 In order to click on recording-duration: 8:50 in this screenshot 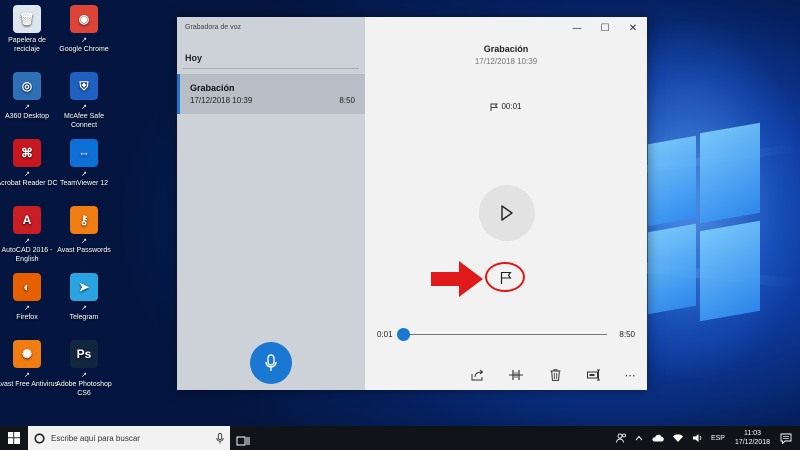, I will do `click(347, 100)`.